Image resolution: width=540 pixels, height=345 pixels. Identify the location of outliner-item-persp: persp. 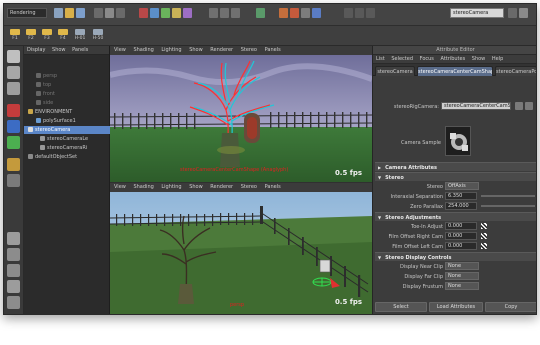
(67, 76).